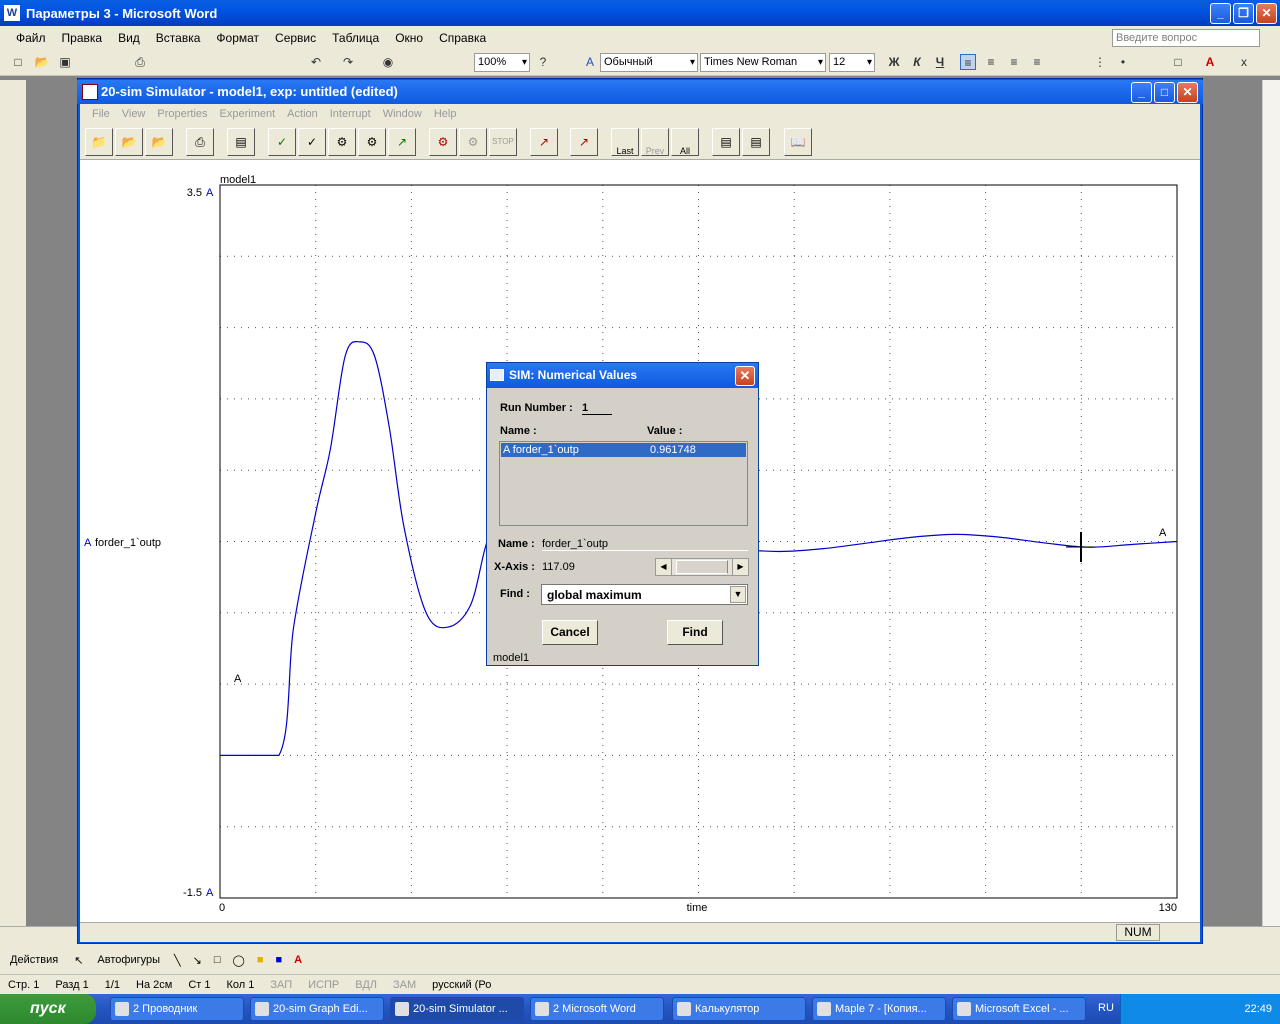  Describe the element at coordinates (248, 114) in the screenshot. I see `sim-menu-experiment: Experiment` at that location.